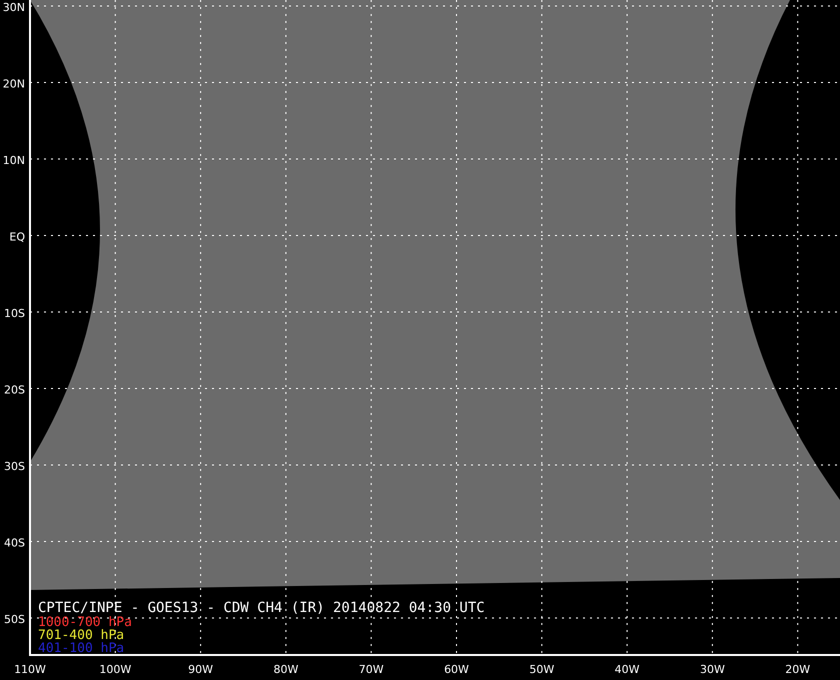 This screenshot has height=680, width=840. What do you see at coordinates (115, 669) in the screenshot?
I see `longitude-label: 100W` at bounding box center [115, 669].